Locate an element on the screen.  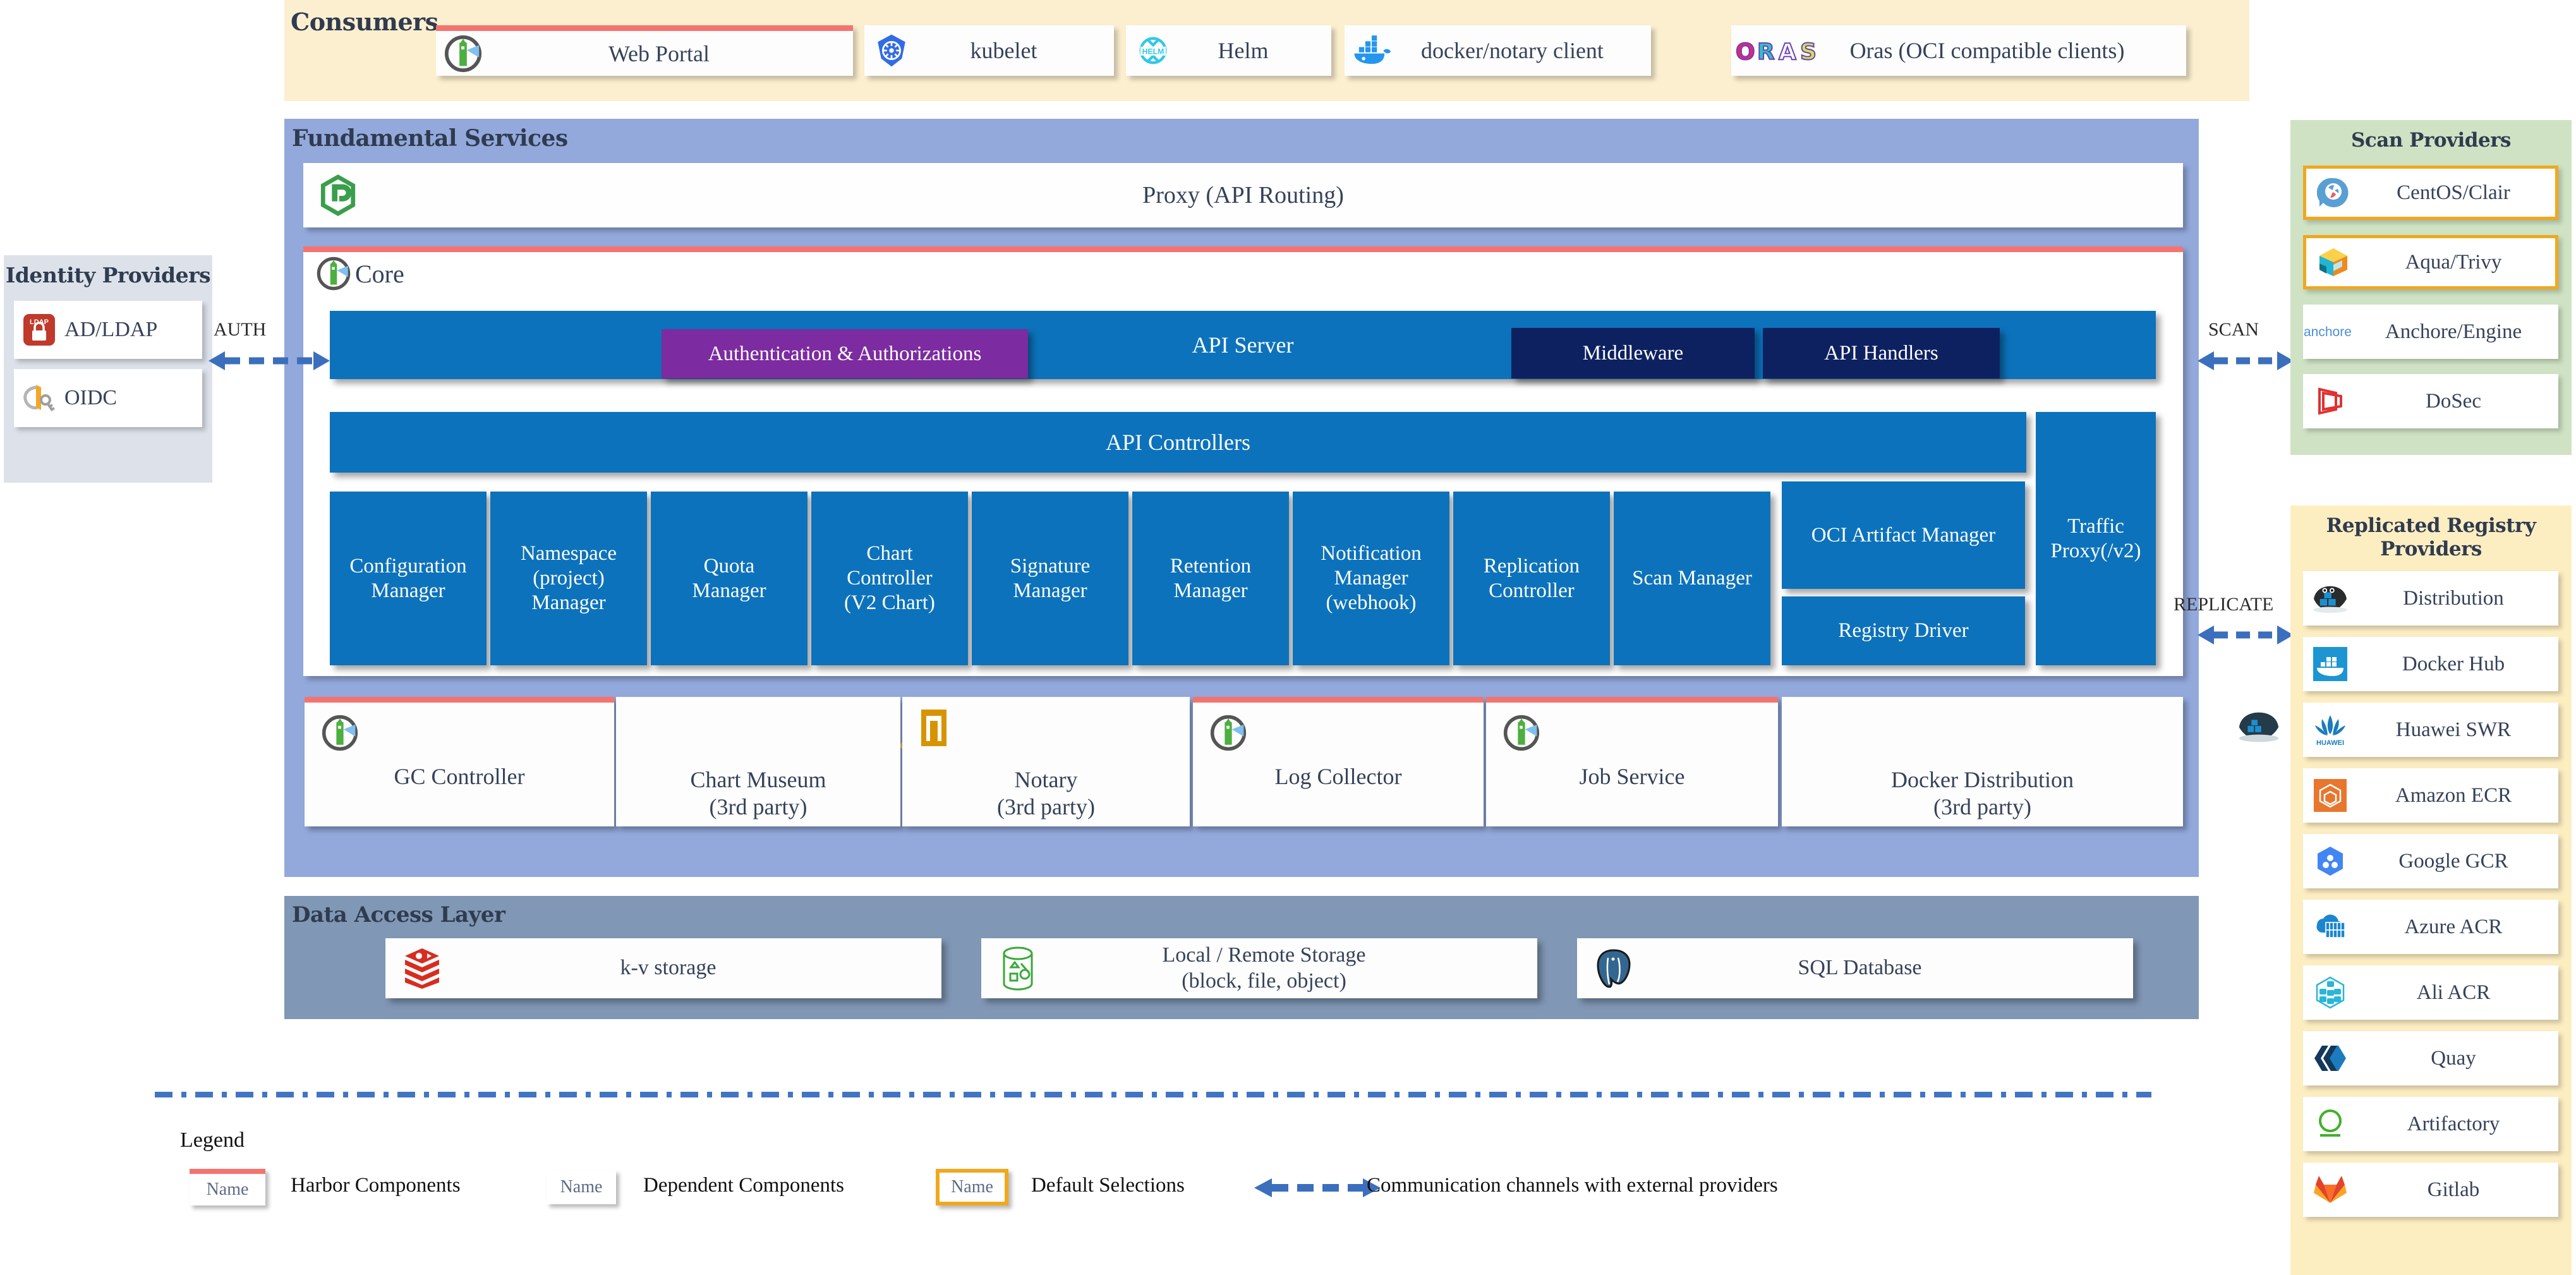
identity-provider-label: AD/LDAP is located at coordinates (111, 329).